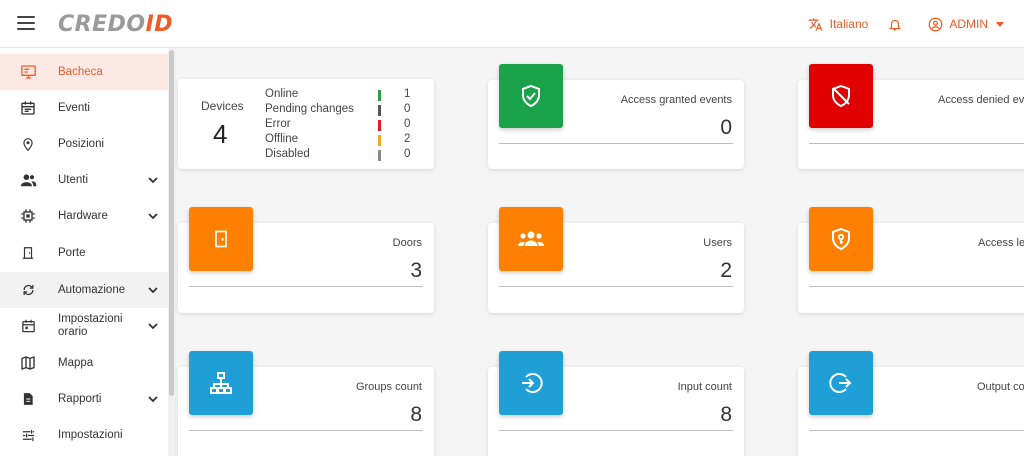 This screenshot has width=1024, height=456. I want to click on users-icon, so click(28, 180).